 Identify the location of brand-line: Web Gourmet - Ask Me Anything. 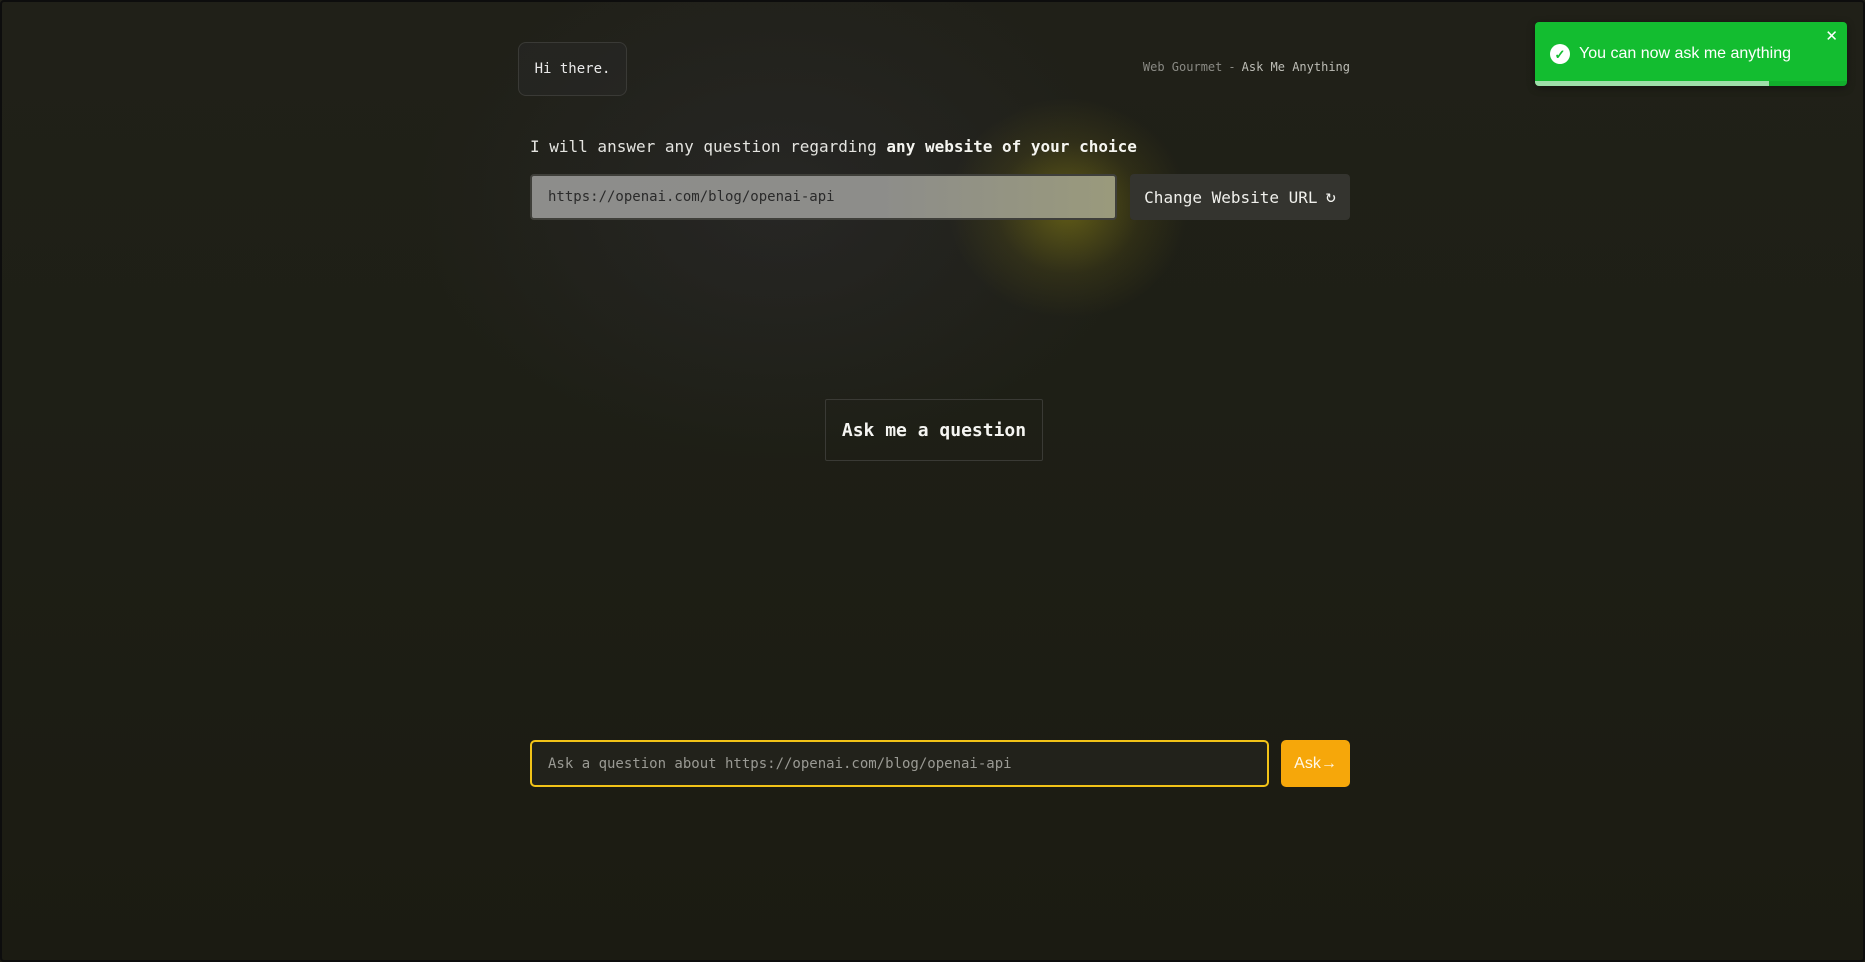
(1246, 67).